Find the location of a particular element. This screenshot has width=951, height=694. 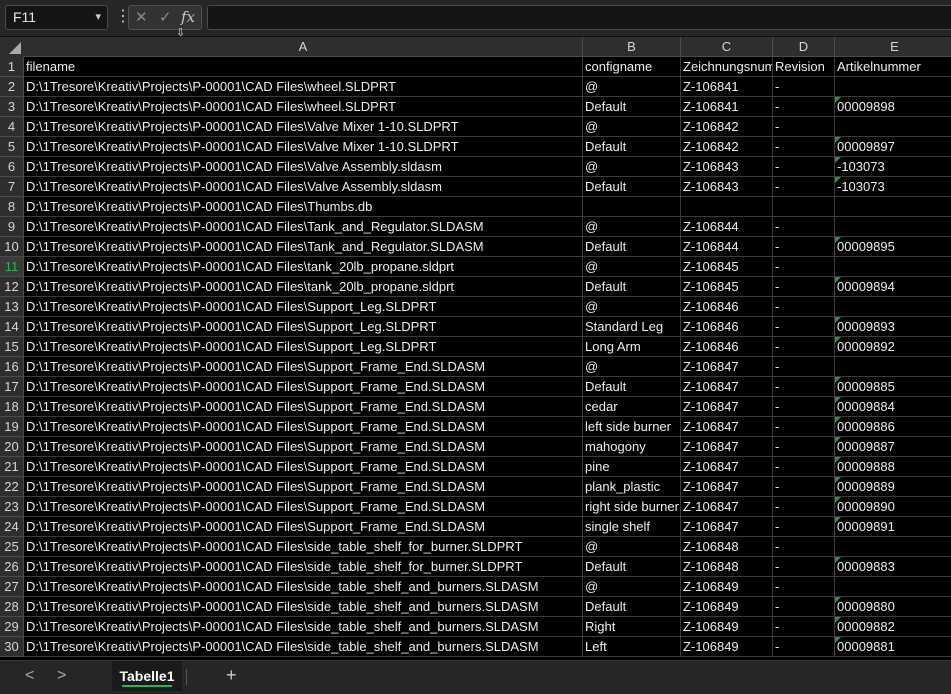

cancel-icon: ✕ is located at coordinates (141, 17).